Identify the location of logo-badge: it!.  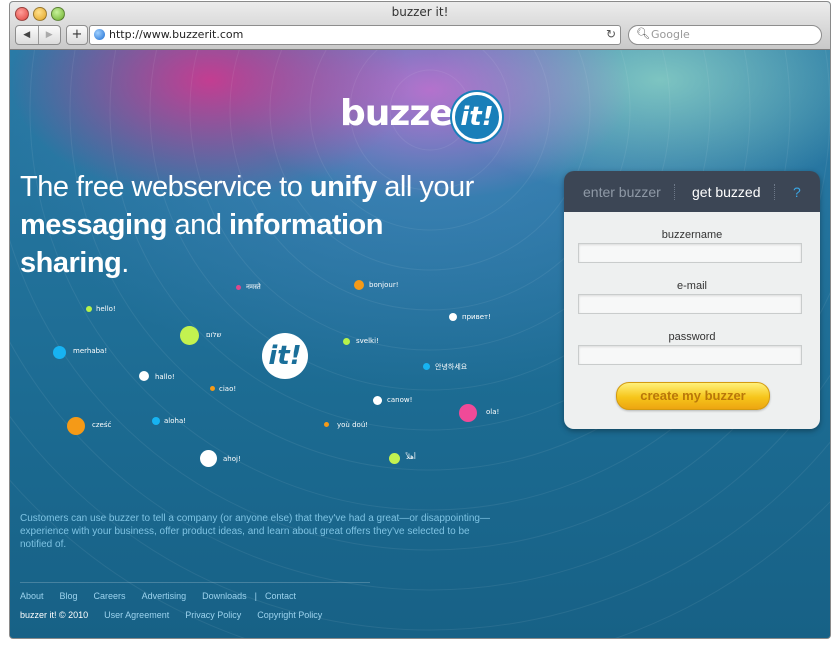
(477, 117).